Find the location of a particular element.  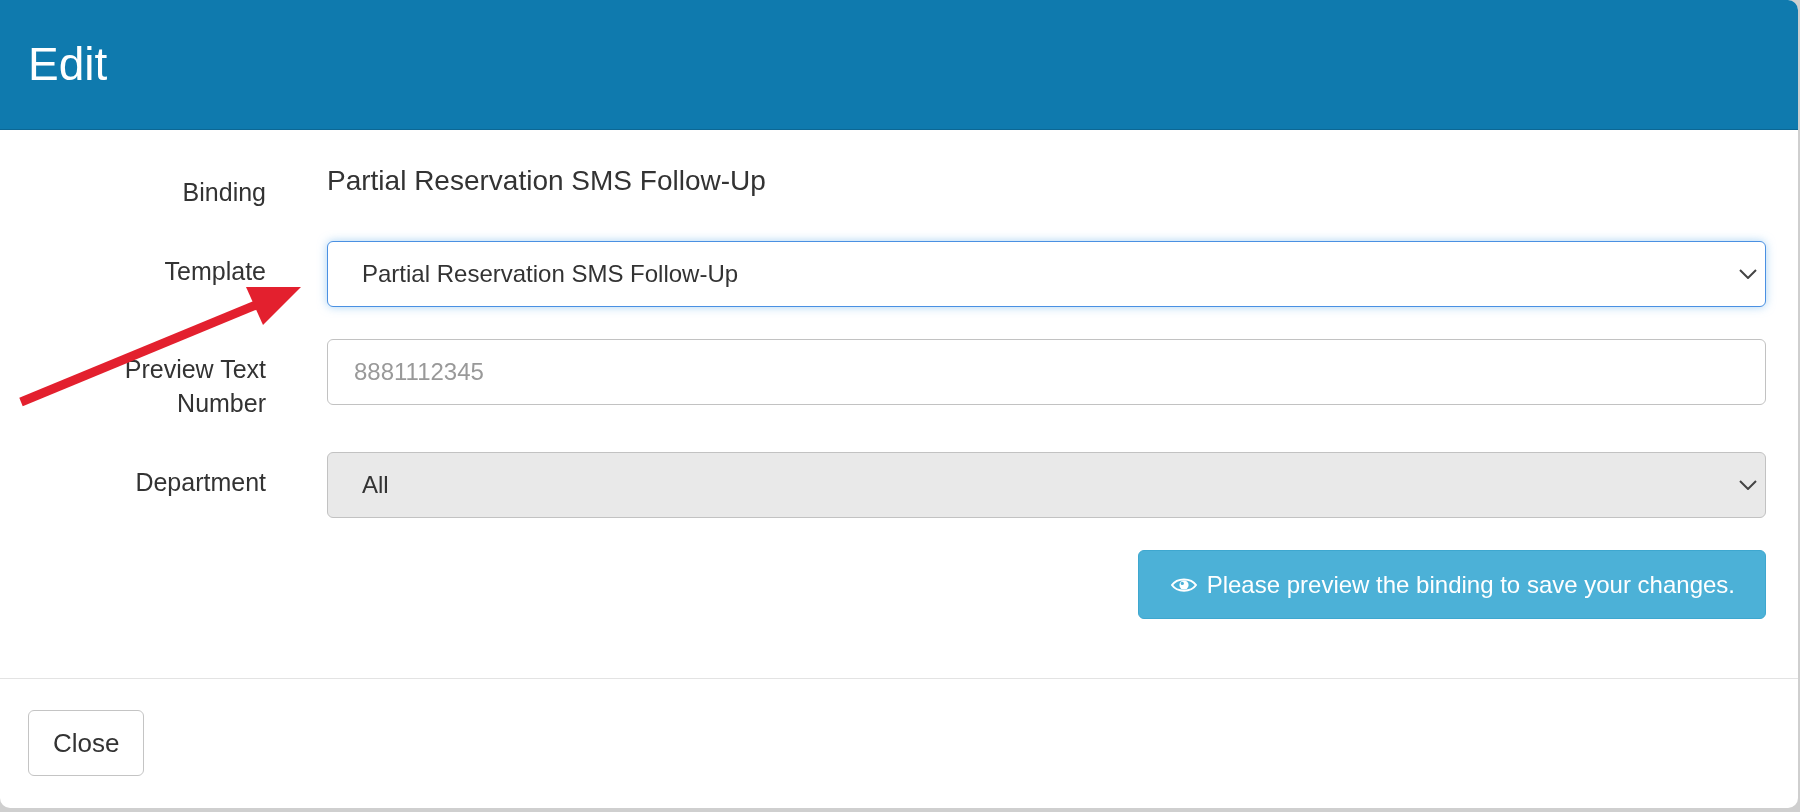

close-button: Close is located at coordinates (86, 743).